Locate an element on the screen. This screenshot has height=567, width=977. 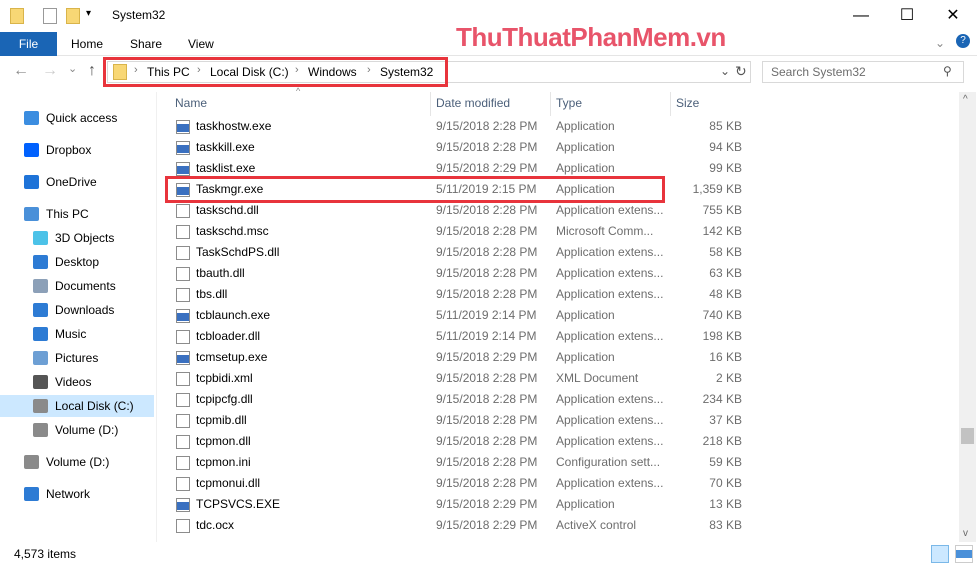
sidebar-item: Local Disk (C:) is located at coordinates (77, 406).